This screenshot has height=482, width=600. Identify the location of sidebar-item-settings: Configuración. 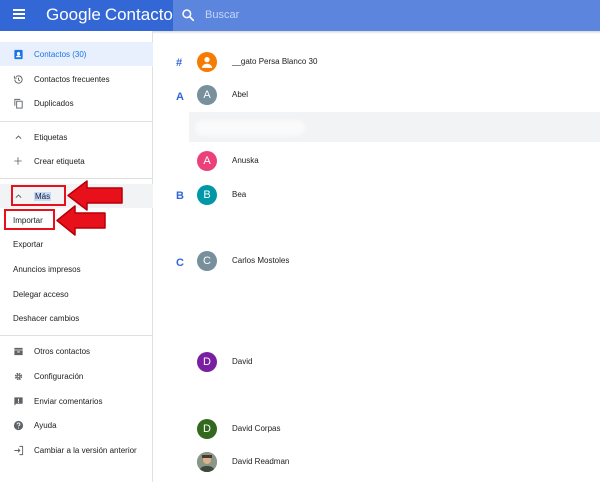
(76, 376).